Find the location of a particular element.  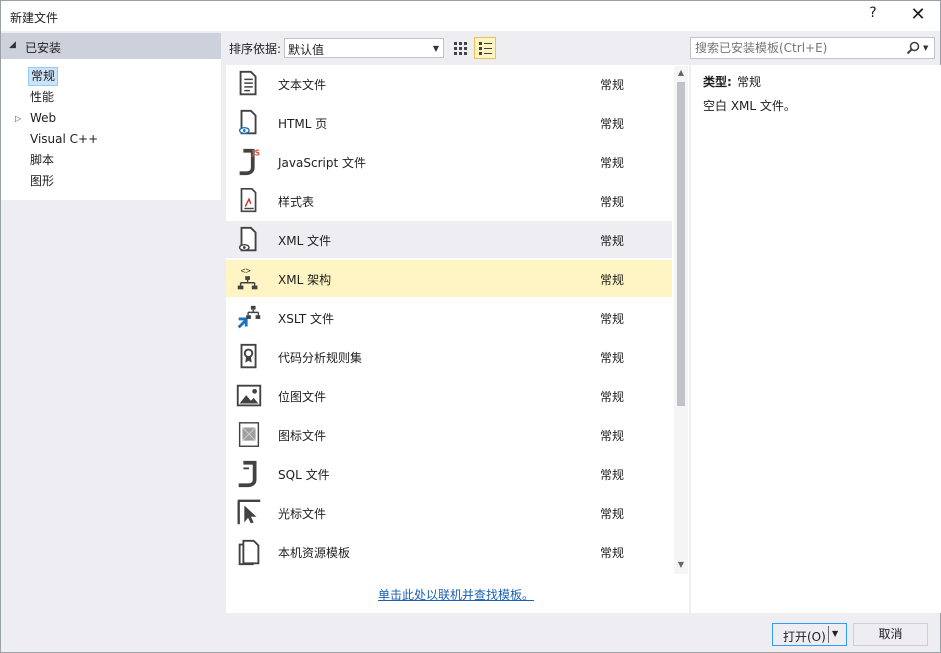

template-name: JavaScript 文件 is located at coordinates (322, 163).